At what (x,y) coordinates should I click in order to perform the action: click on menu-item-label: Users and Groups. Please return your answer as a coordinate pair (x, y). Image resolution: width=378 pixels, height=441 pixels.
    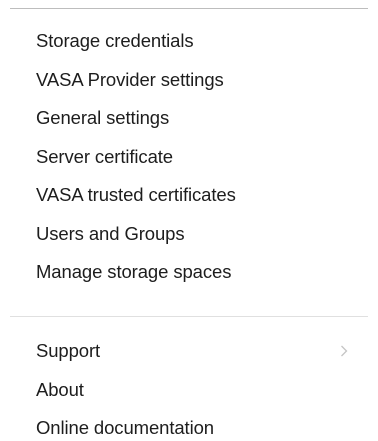
    Looking at the image, I should click on (110, 233).